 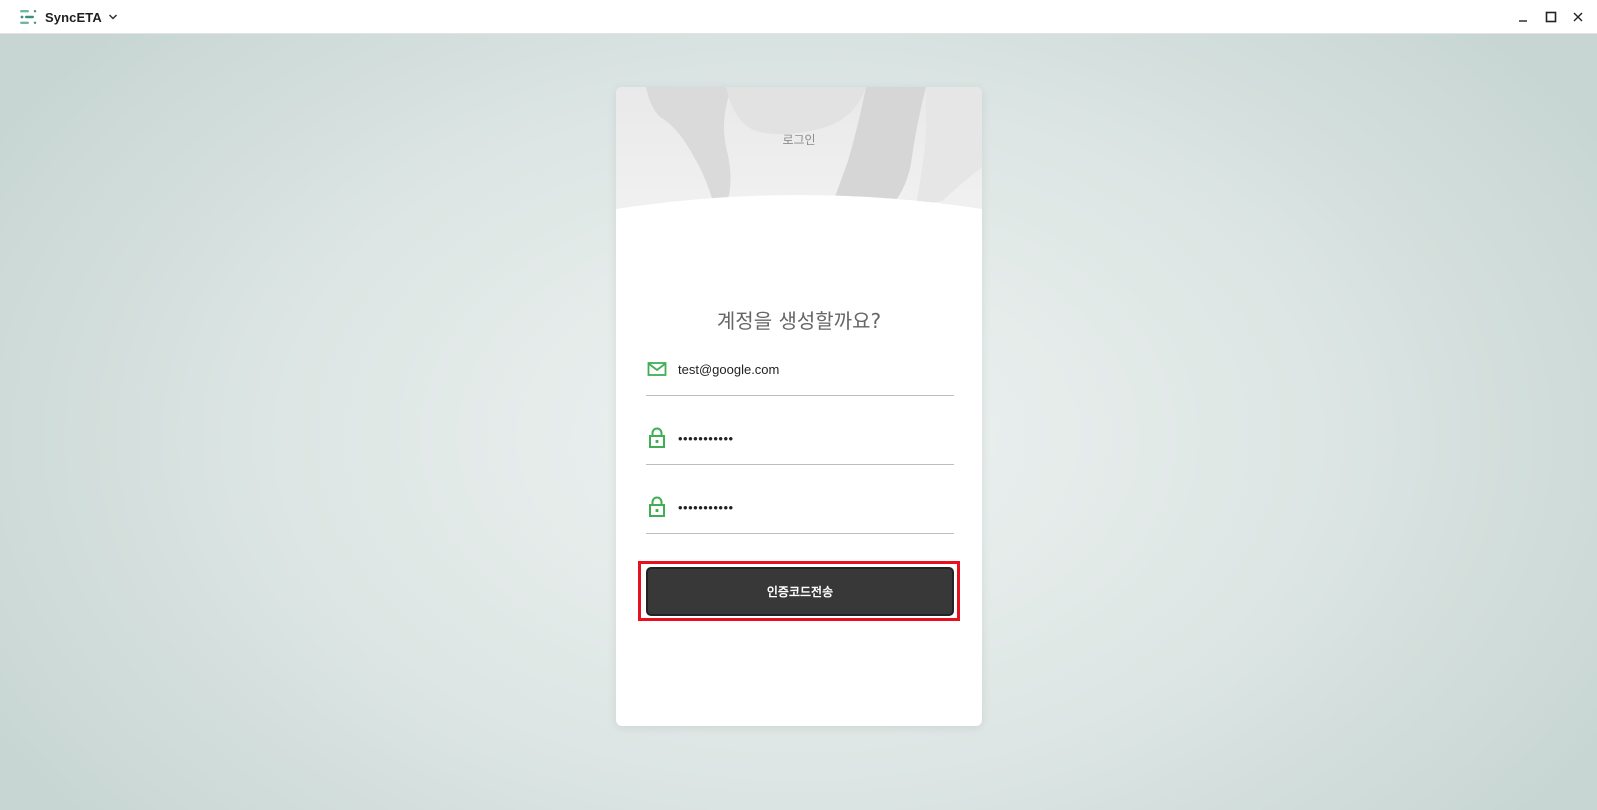 I want to click on minimize-icon, so click(x=1523, y=21).